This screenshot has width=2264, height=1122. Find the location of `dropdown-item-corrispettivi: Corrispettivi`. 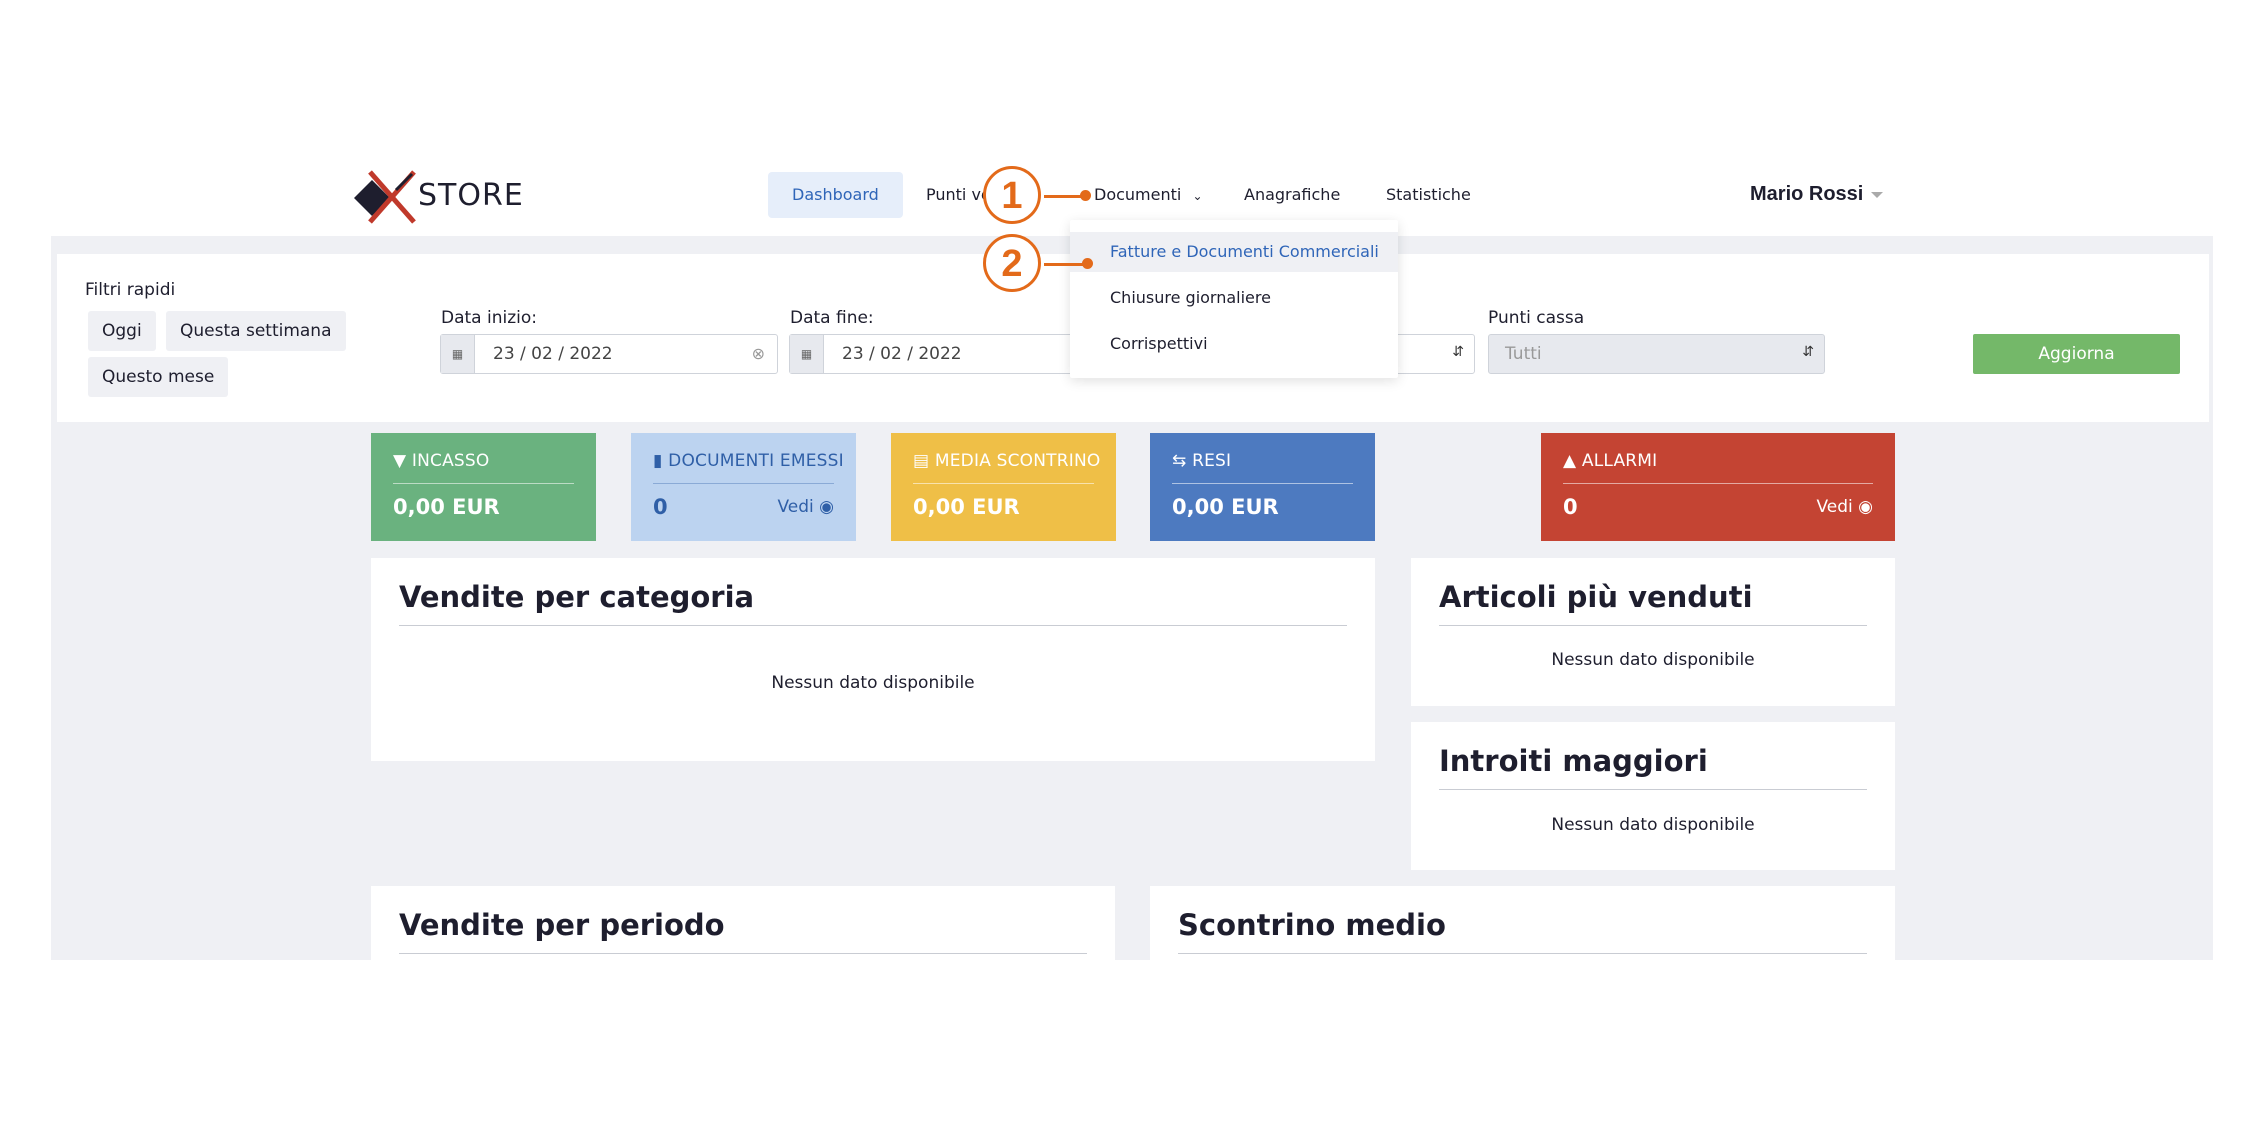

dropdown-item-corrispettivi: Corrispettivi is located at coordinates (1234, 344).